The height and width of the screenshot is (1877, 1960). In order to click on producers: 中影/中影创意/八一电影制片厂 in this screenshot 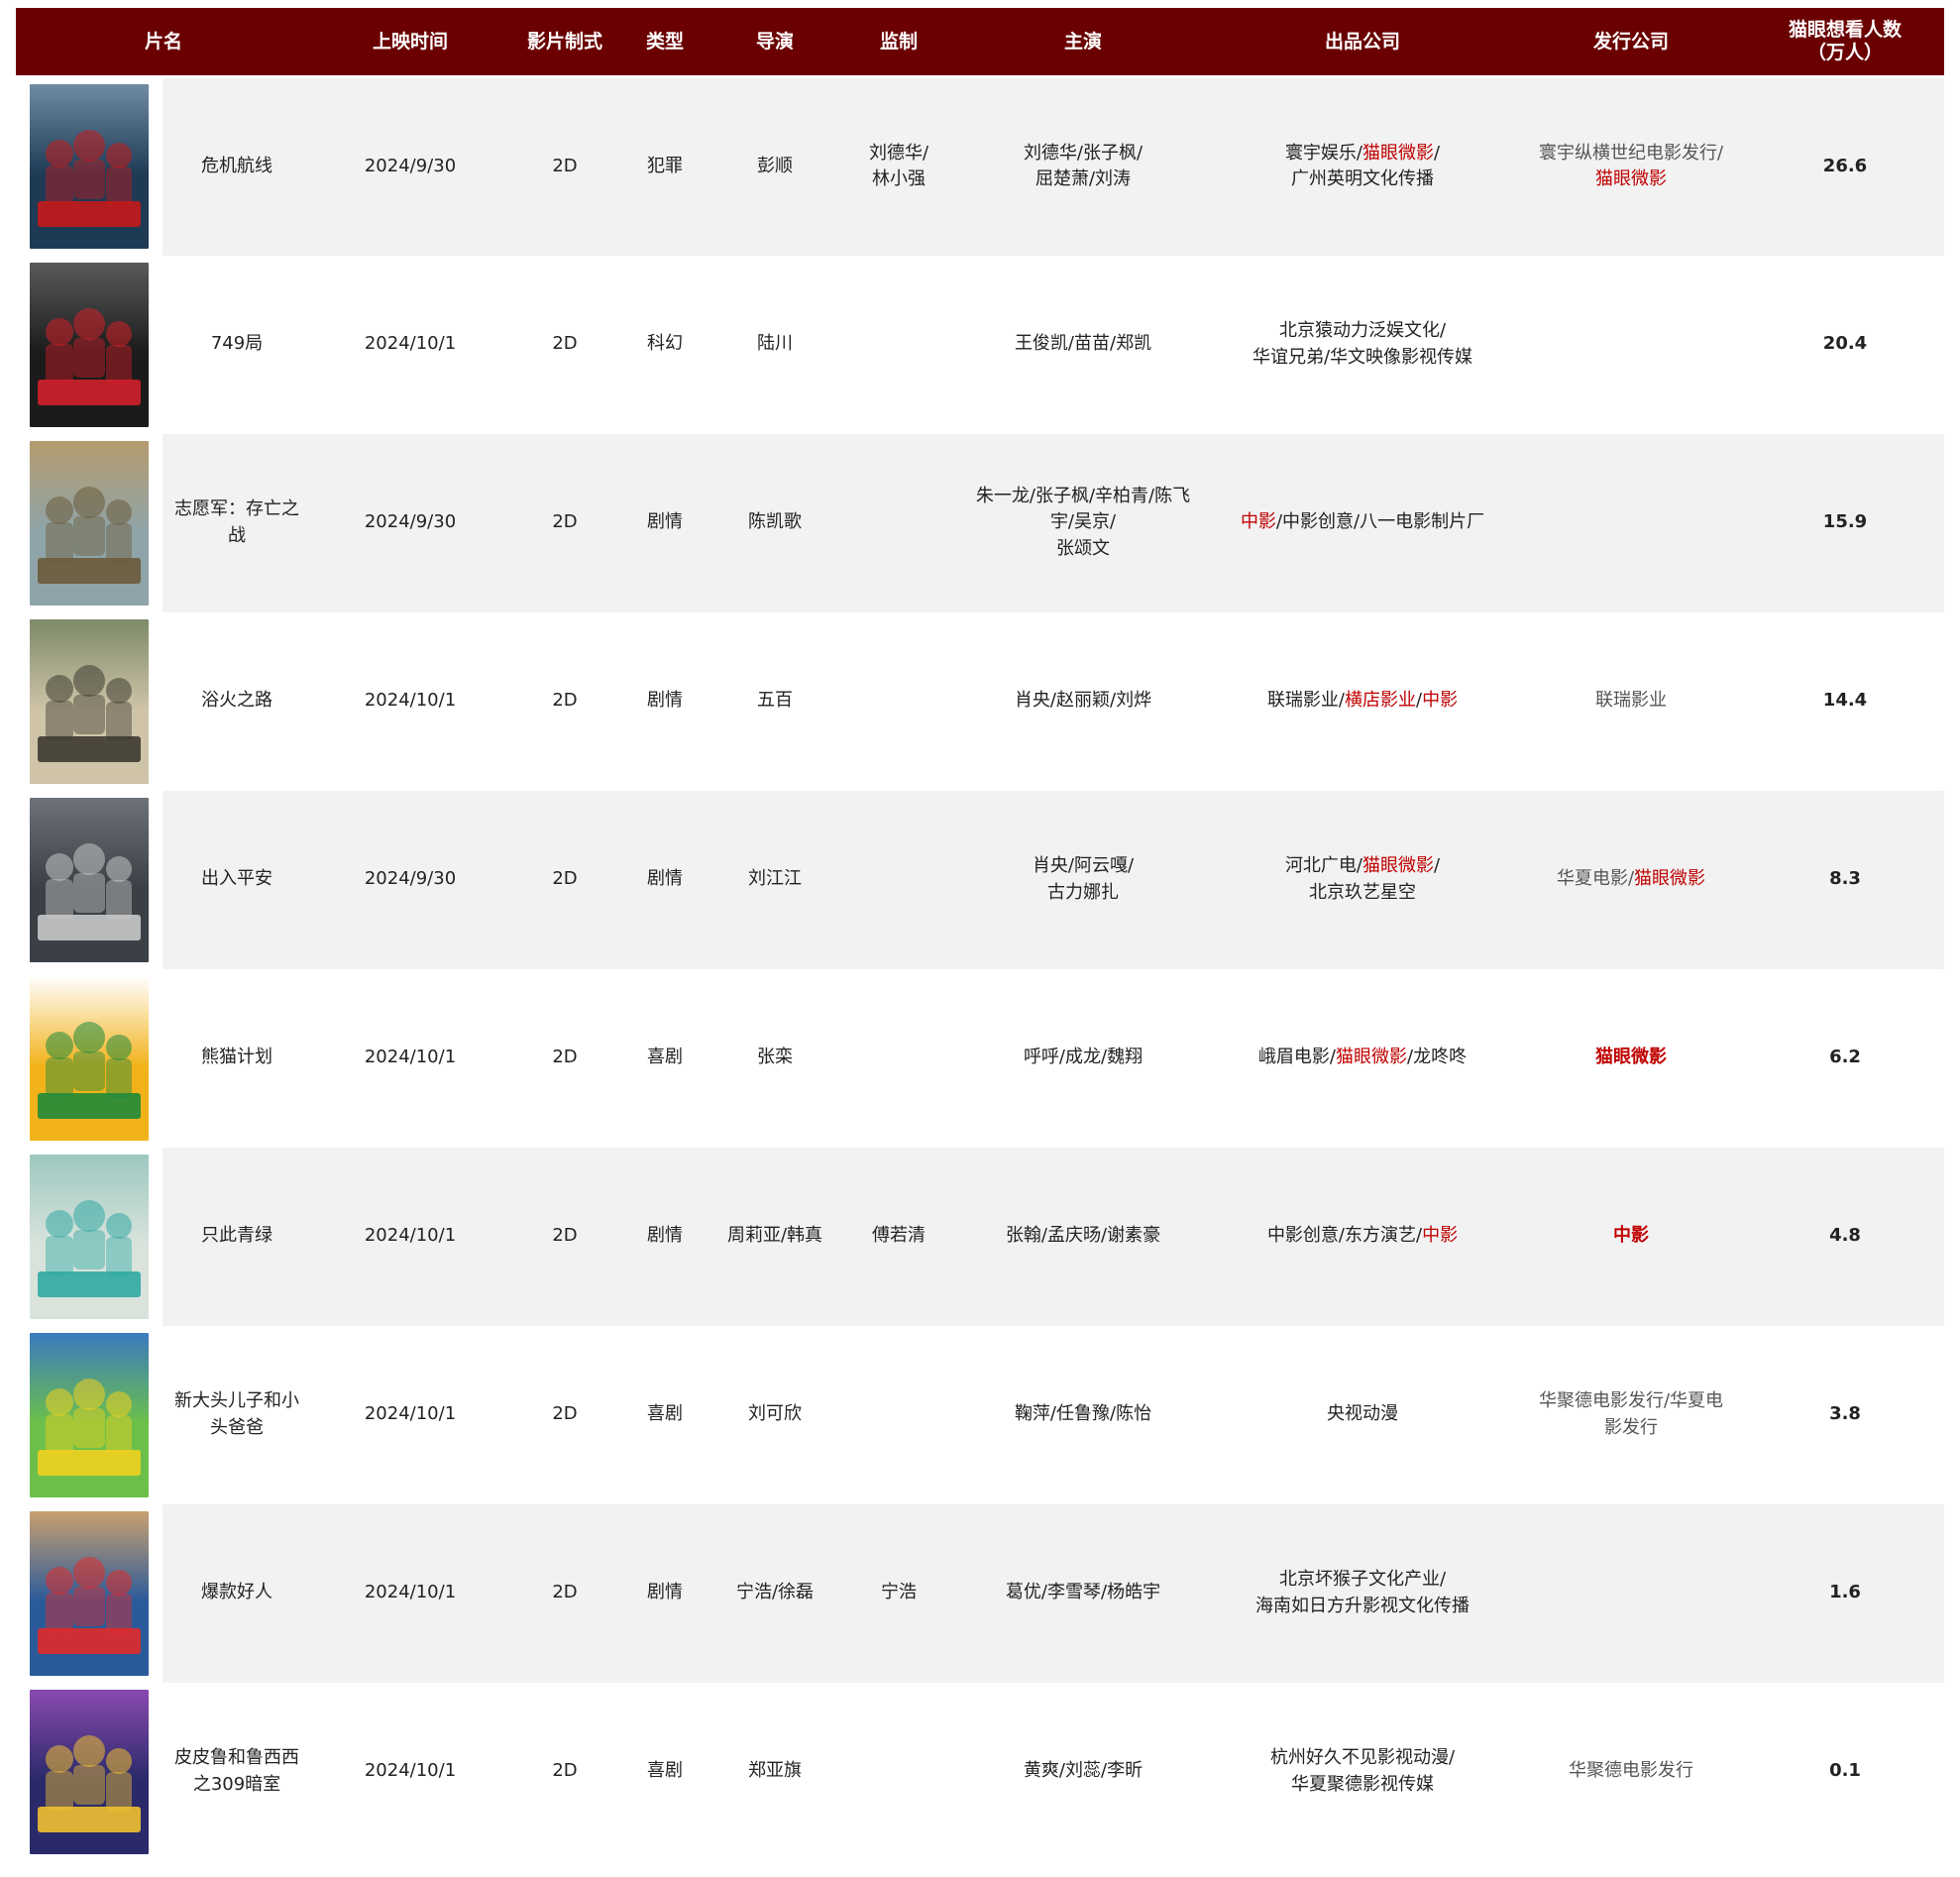, I will do `click(1363, 522)`.